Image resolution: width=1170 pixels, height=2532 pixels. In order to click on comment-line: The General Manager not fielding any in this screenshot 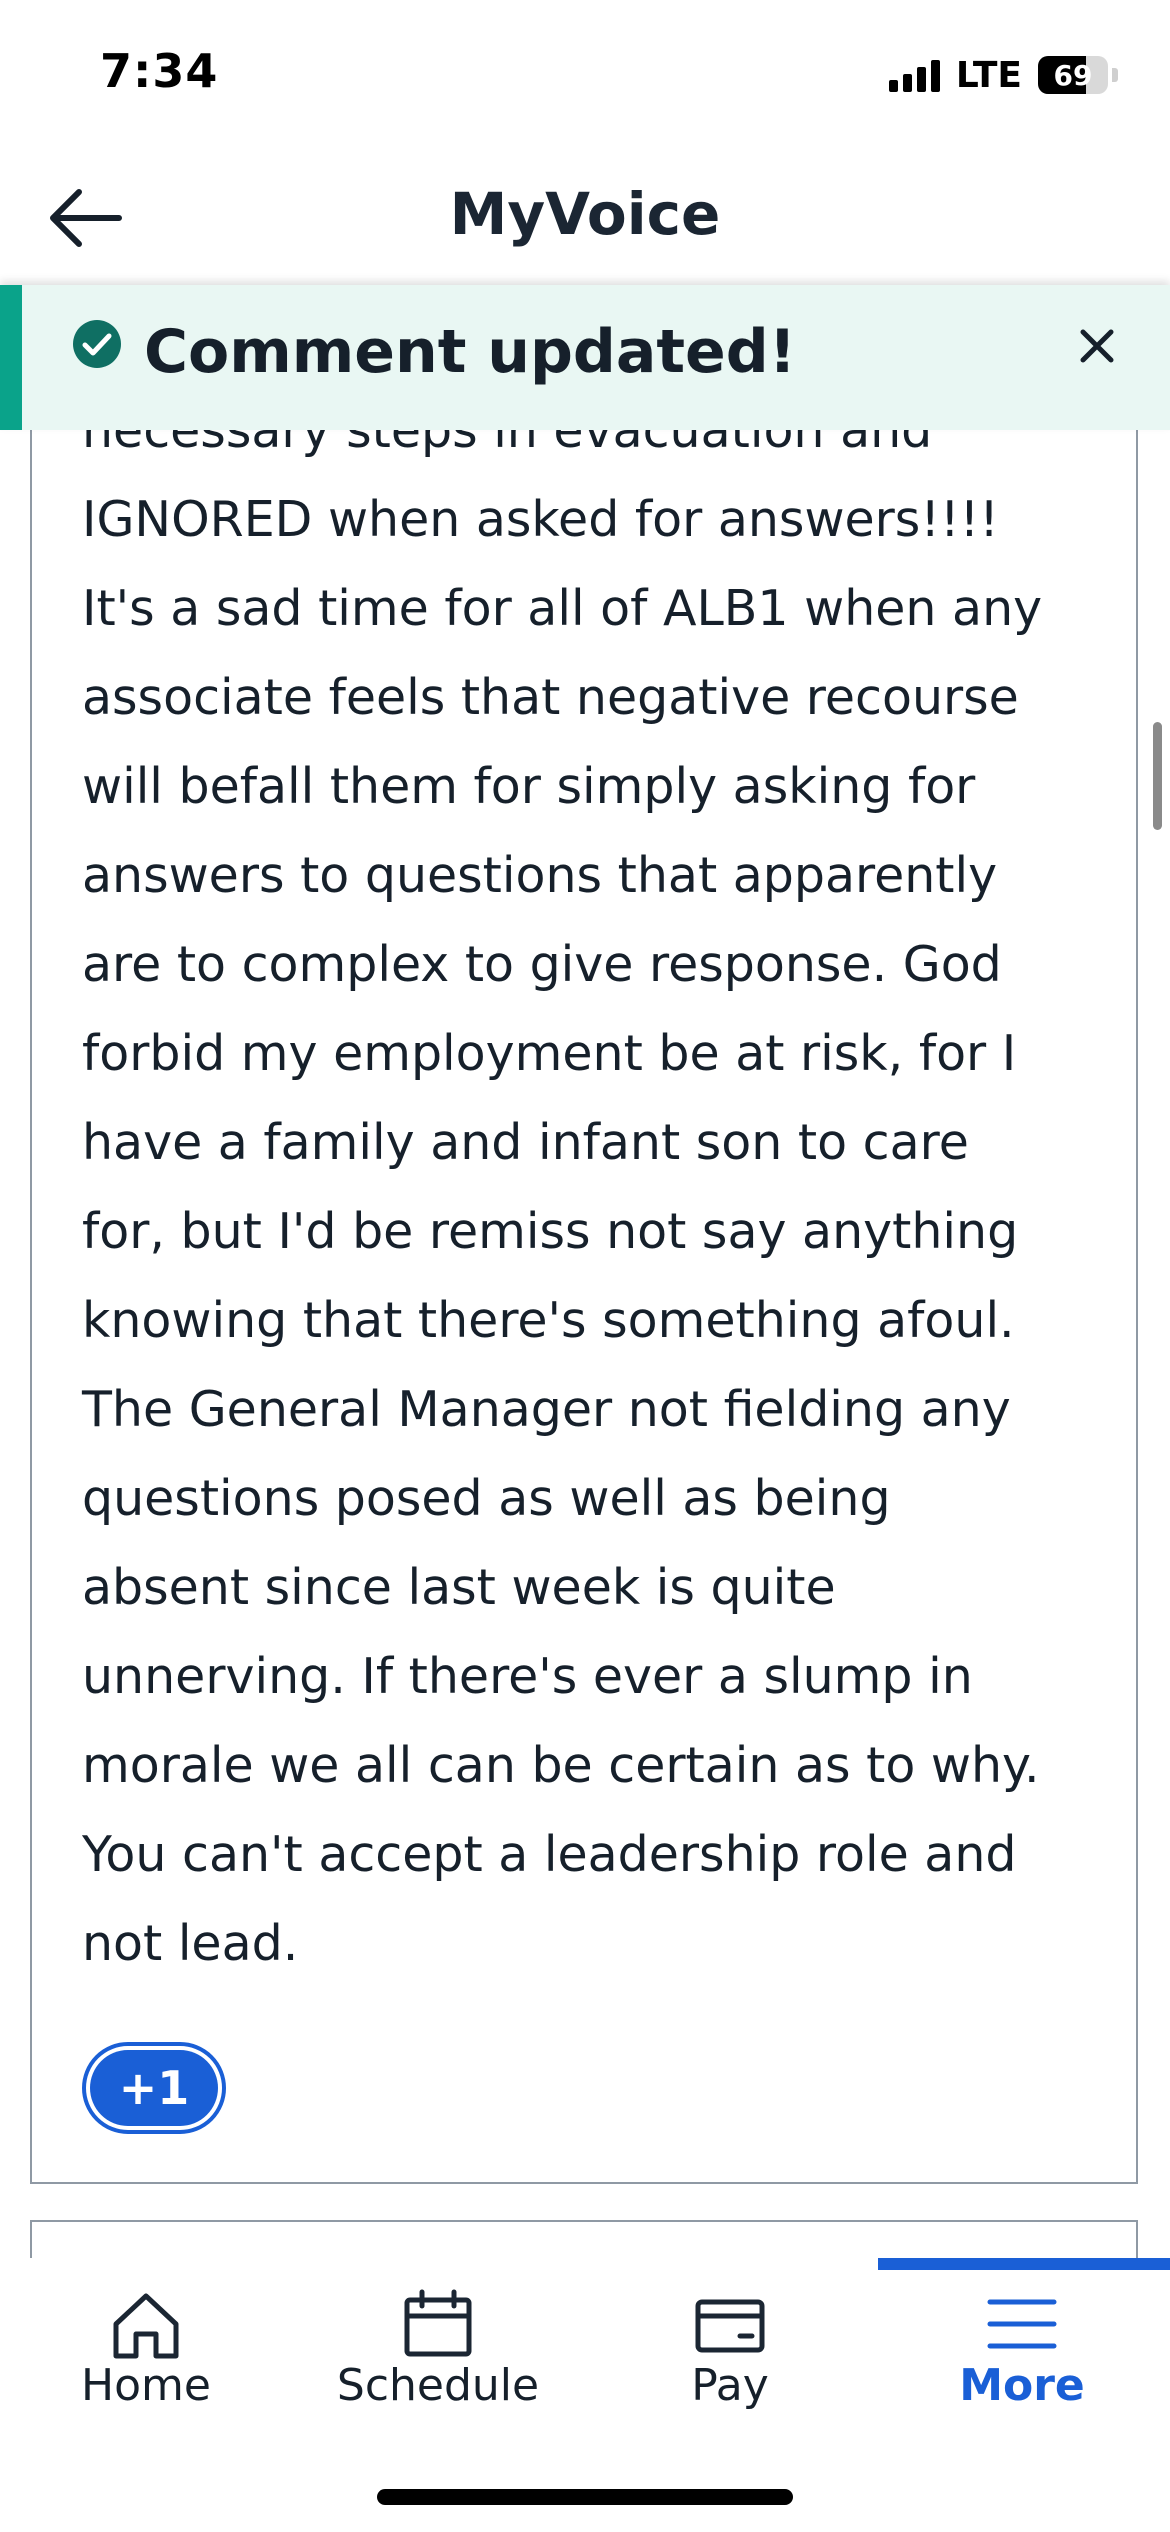, I will do `click(546, 1409)`.